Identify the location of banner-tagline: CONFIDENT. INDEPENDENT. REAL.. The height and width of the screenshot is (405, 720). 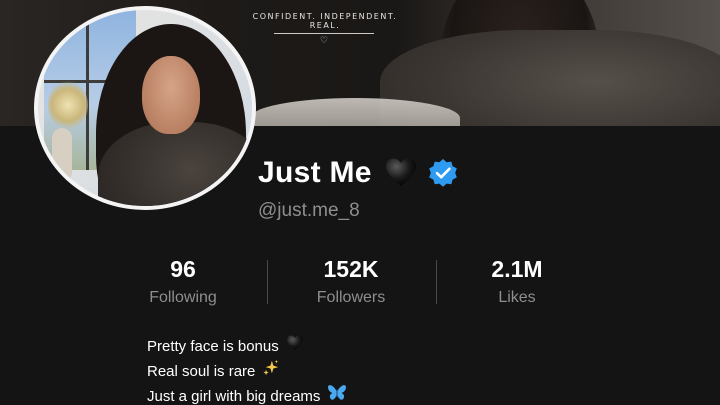
(325, 21).